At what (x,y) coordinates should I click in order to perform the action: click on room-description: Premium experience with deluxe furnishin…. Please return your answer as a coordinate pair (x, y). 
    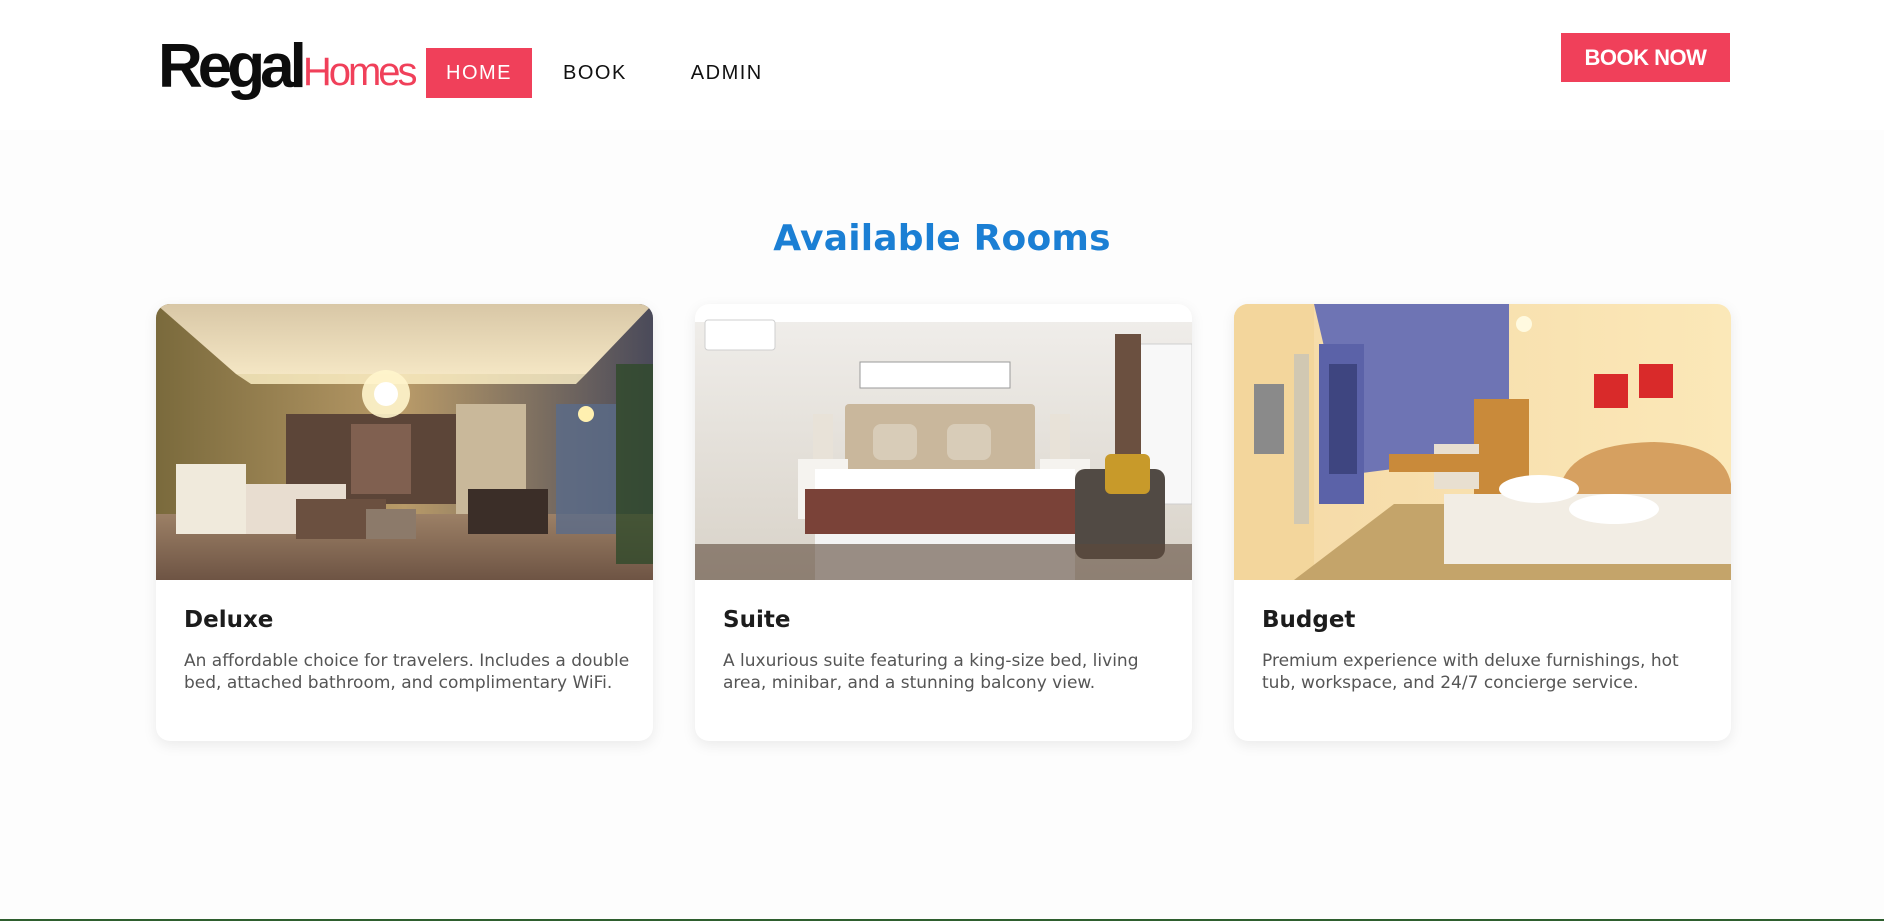
    Looking at the image, I should click on (1470, 672).